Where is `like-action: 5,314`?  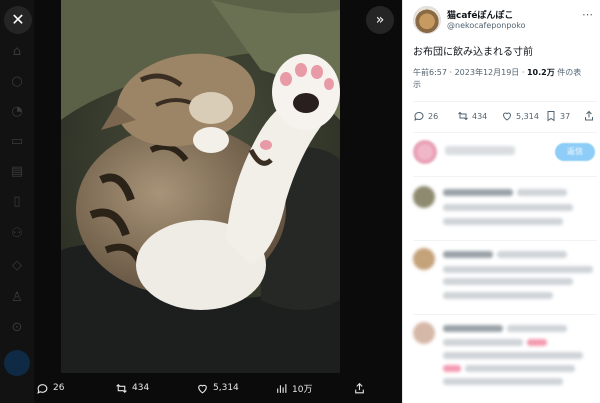 like-action: 5,314 is located at coordinates (217, 388).